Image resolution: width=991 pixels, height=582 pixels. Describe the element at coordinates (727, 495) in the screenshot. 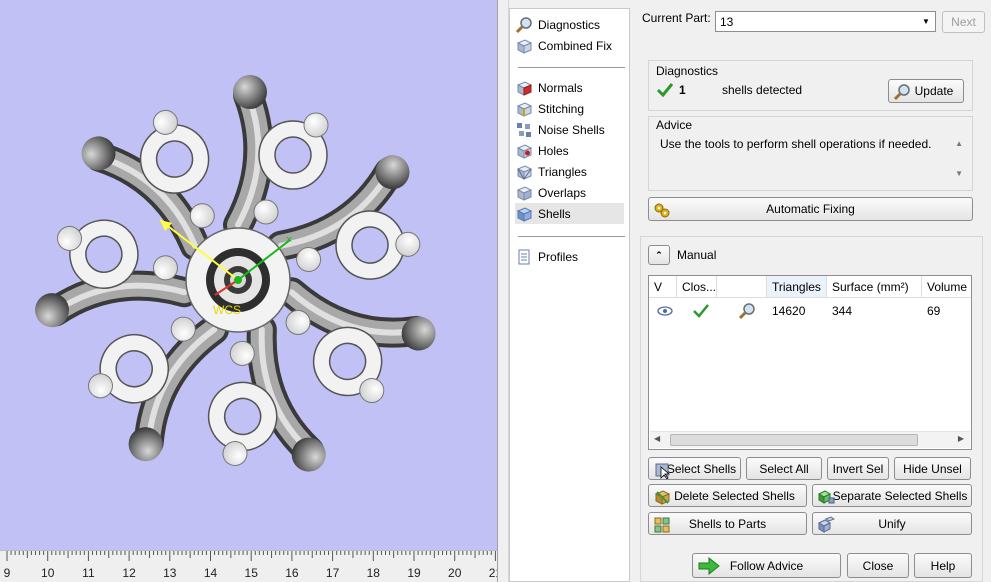

I see `delete-selected-shells-button: Delete Selected Shells` at that location.